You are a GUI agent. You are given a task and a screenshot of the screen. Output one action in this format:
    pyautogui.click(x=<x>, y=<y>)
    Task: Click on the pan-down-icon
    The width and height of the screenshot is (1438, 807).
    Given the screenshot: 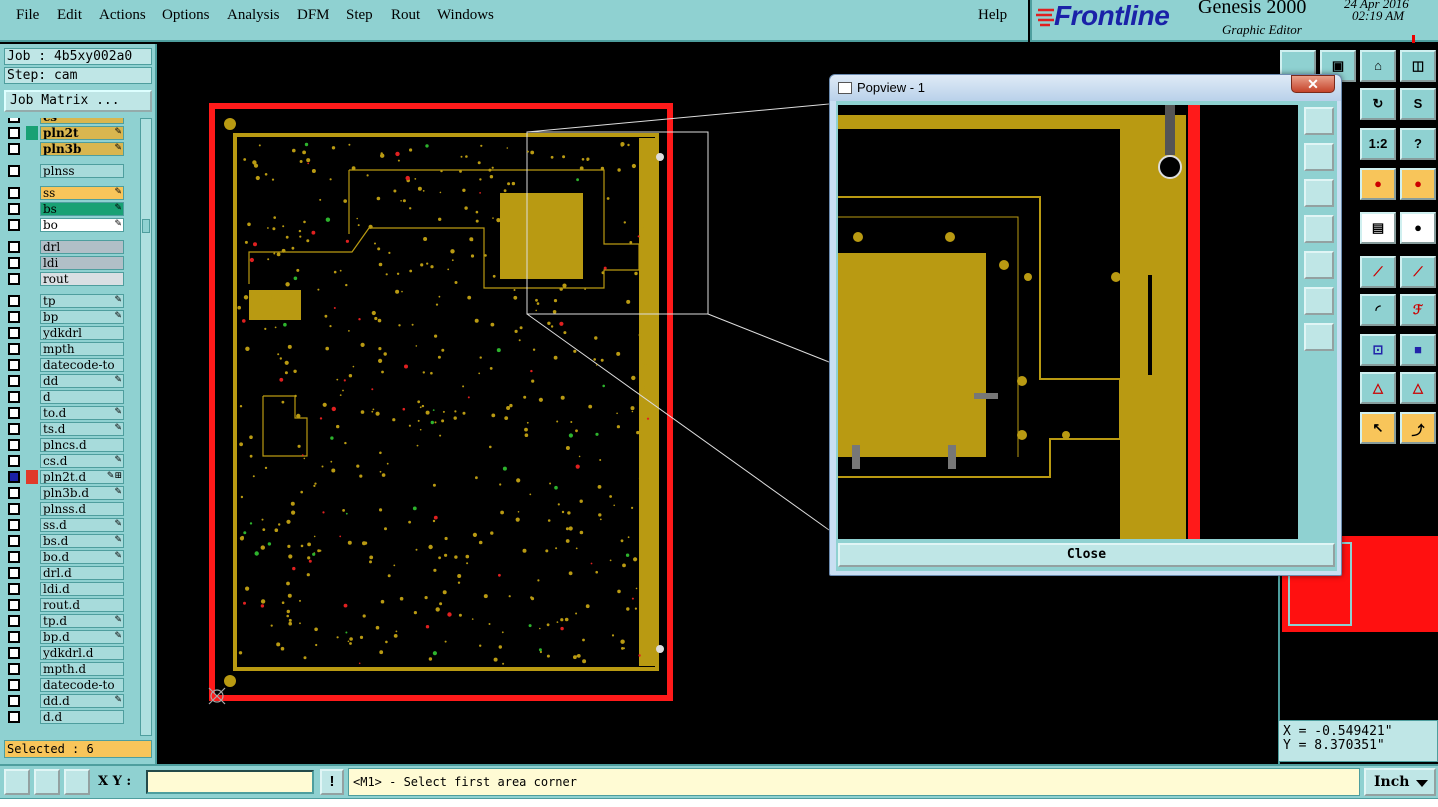 What is the action you would take?
    pyautogui.click(x=1319, y=193)
    